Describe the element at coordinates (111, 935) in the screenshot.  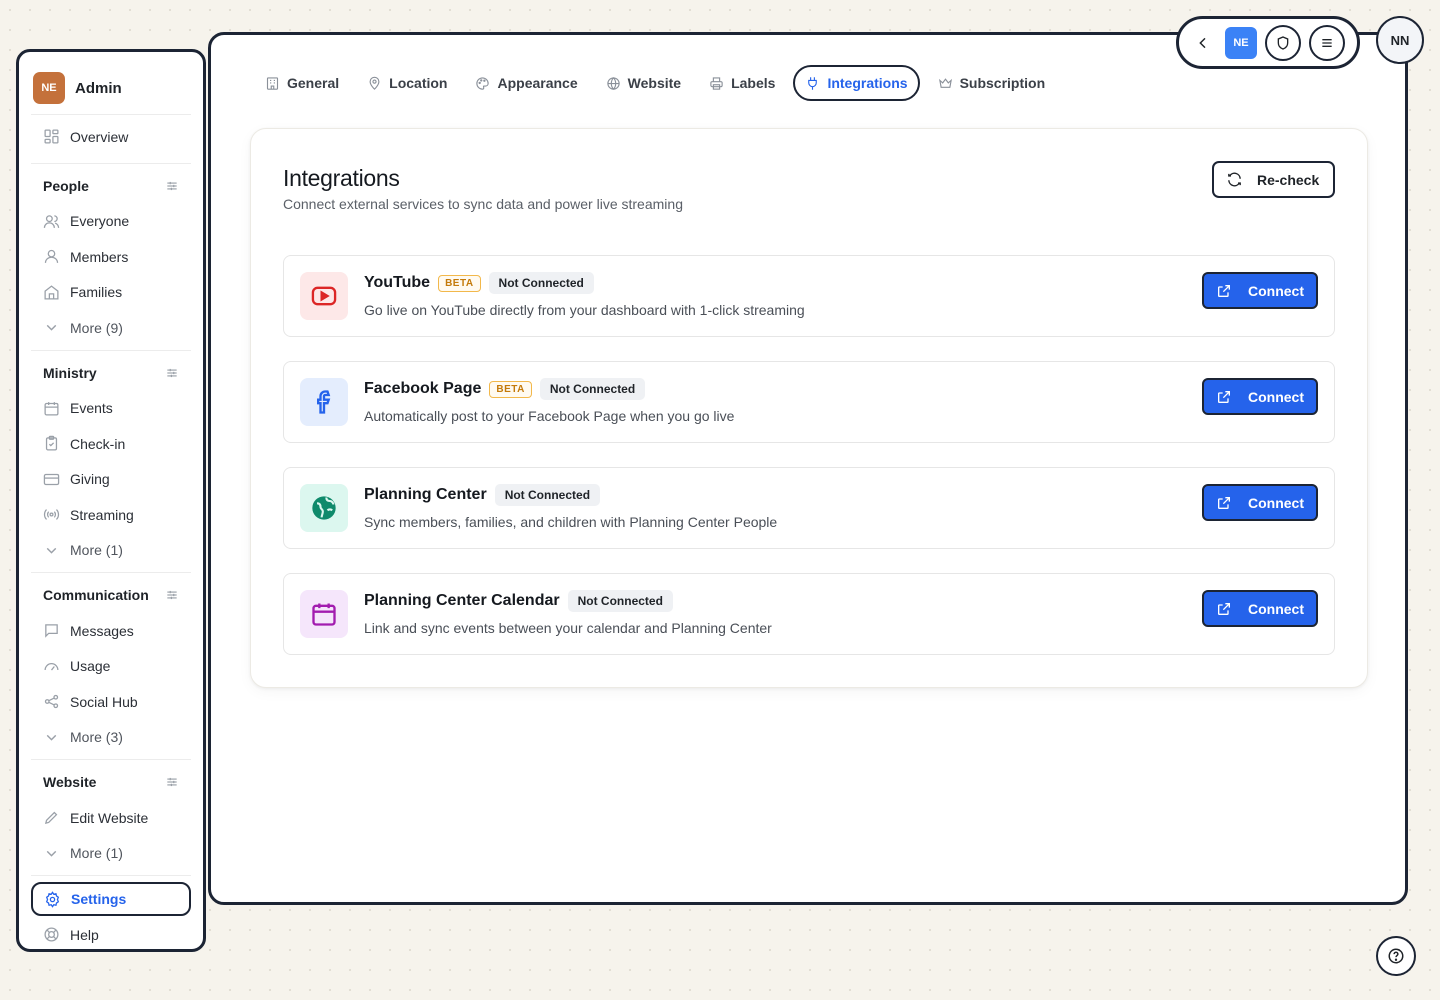
I see `sidebar-item-help: Help` at that location.